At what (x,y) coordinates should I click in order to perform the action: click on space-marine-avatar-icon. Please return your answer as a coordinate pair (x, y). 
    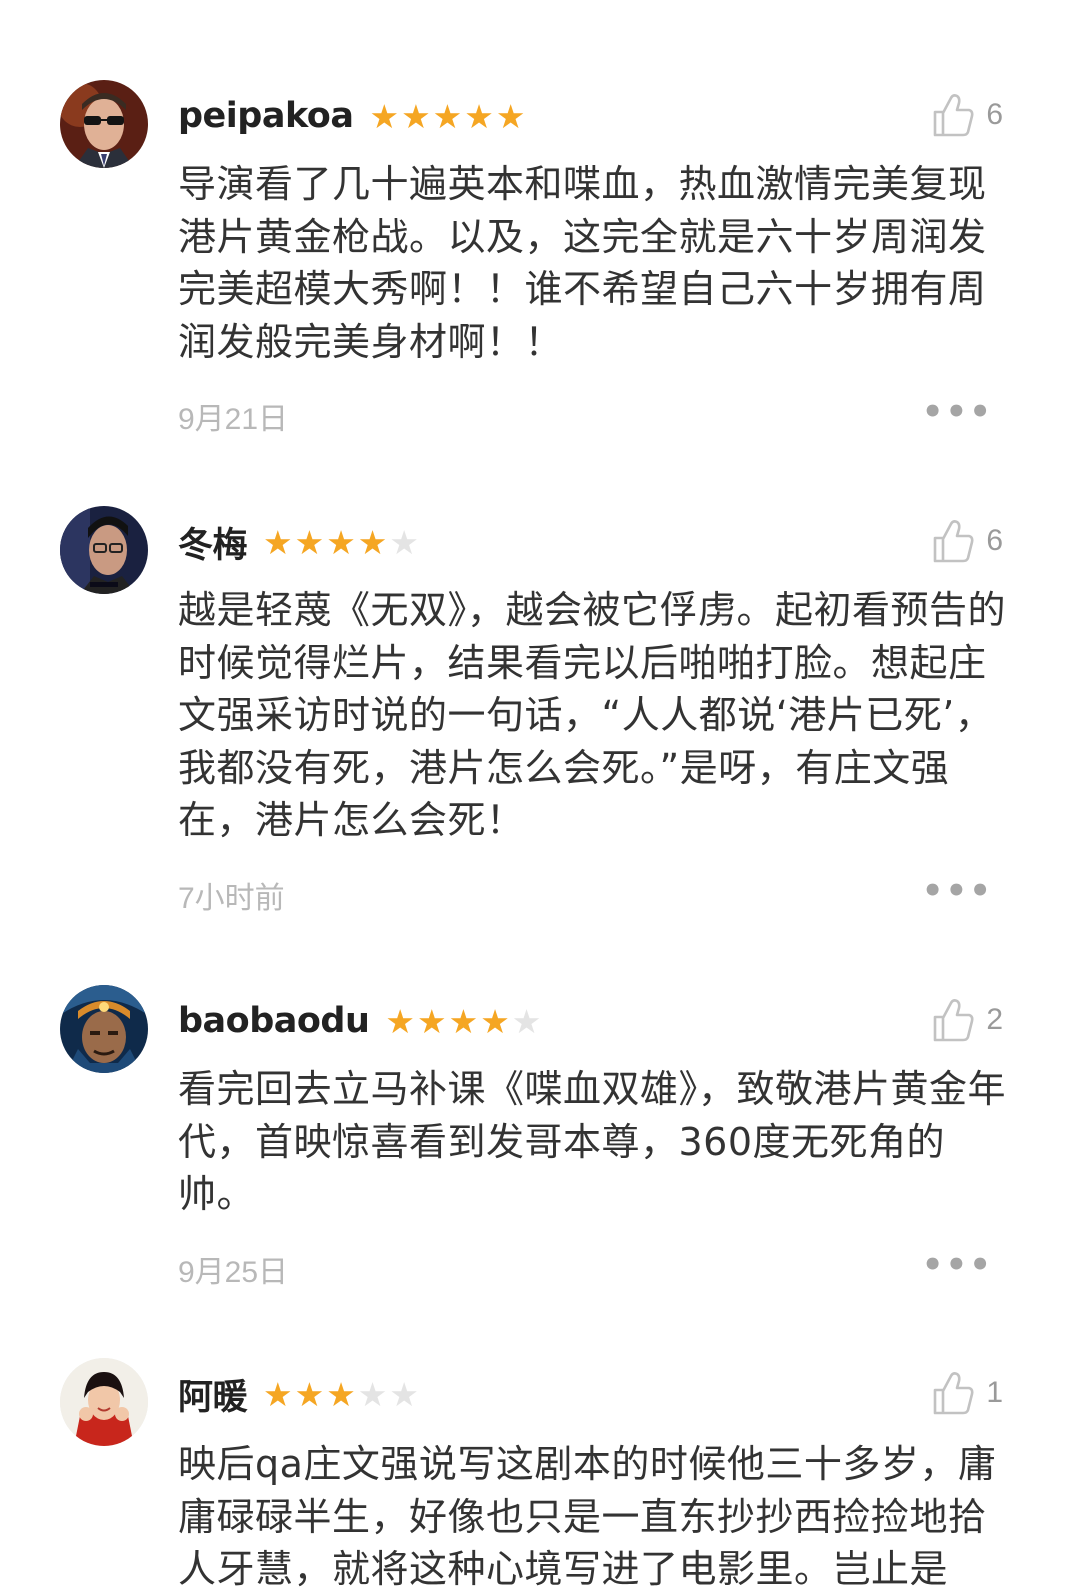
    Looking at the image, I should click on (104, 1029).